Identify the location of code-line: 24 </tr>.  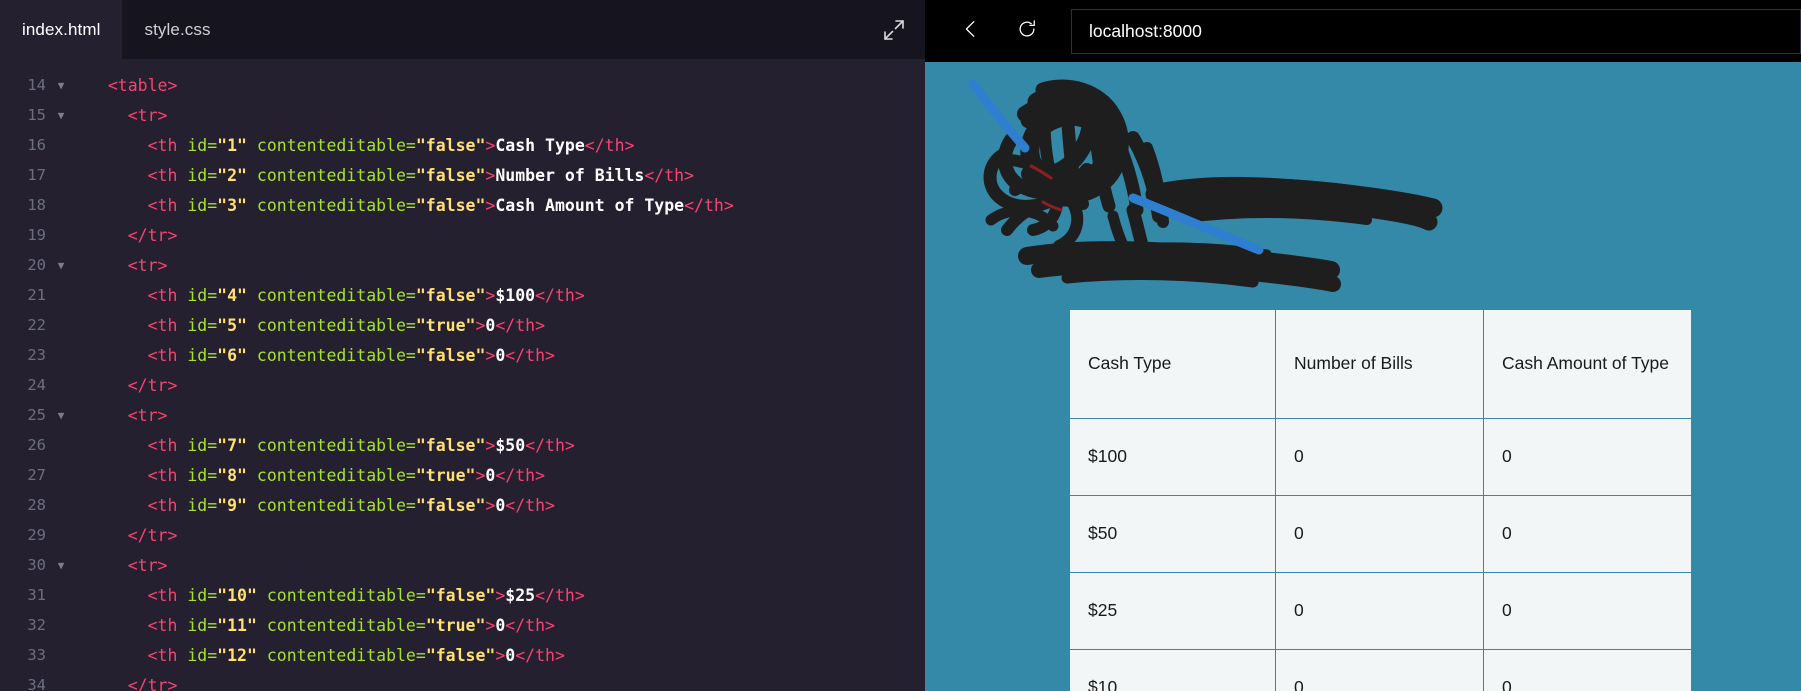
(462, 385).